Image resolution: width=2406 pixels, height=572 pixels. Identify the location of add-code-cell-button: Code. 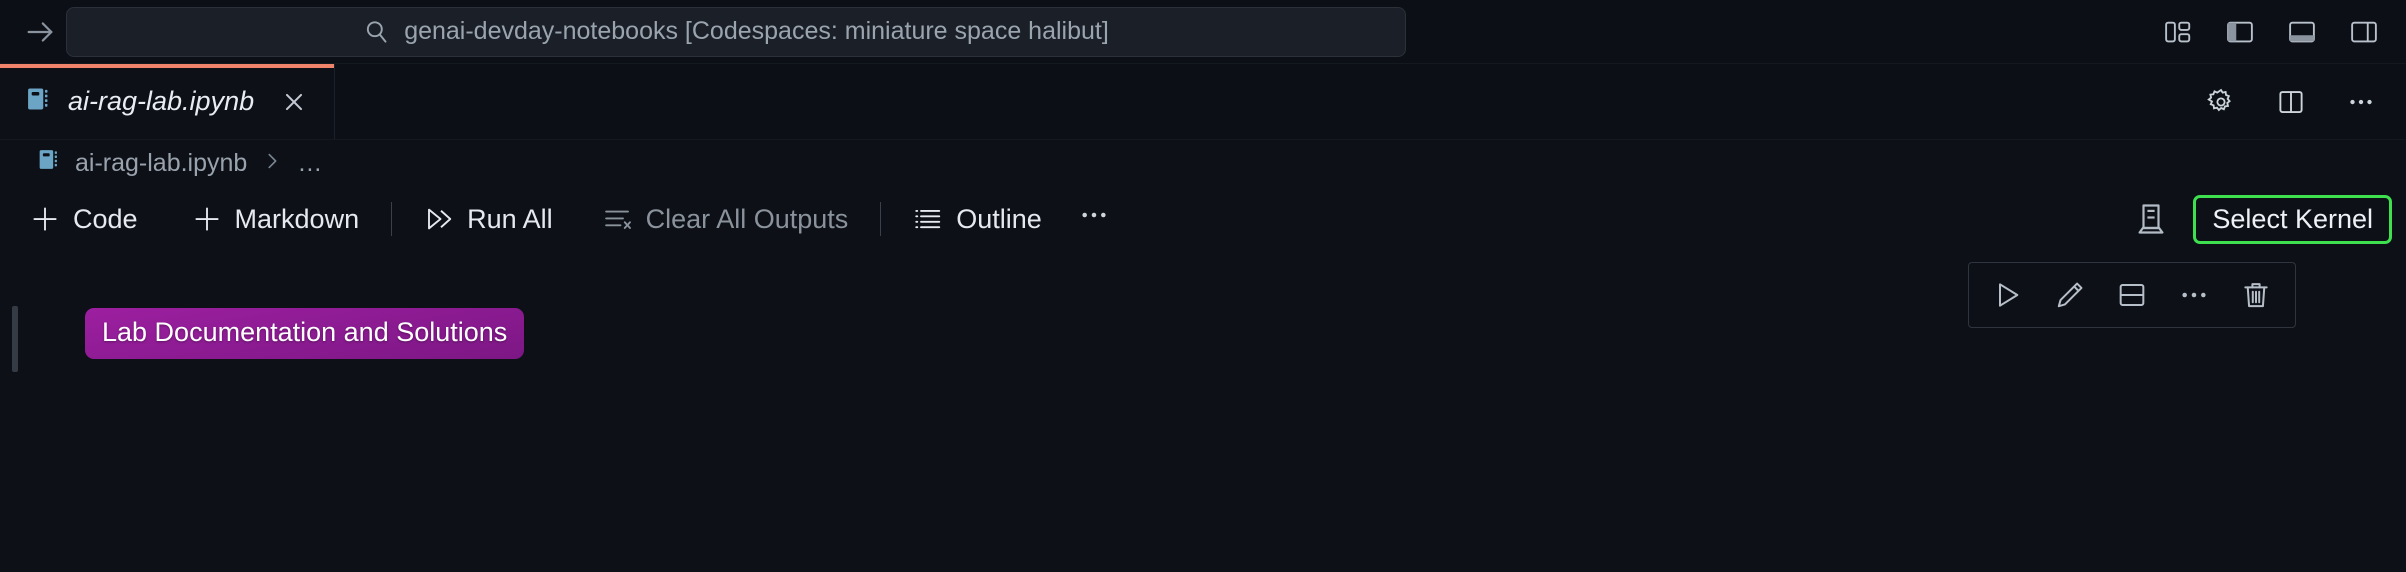
(84, 219).